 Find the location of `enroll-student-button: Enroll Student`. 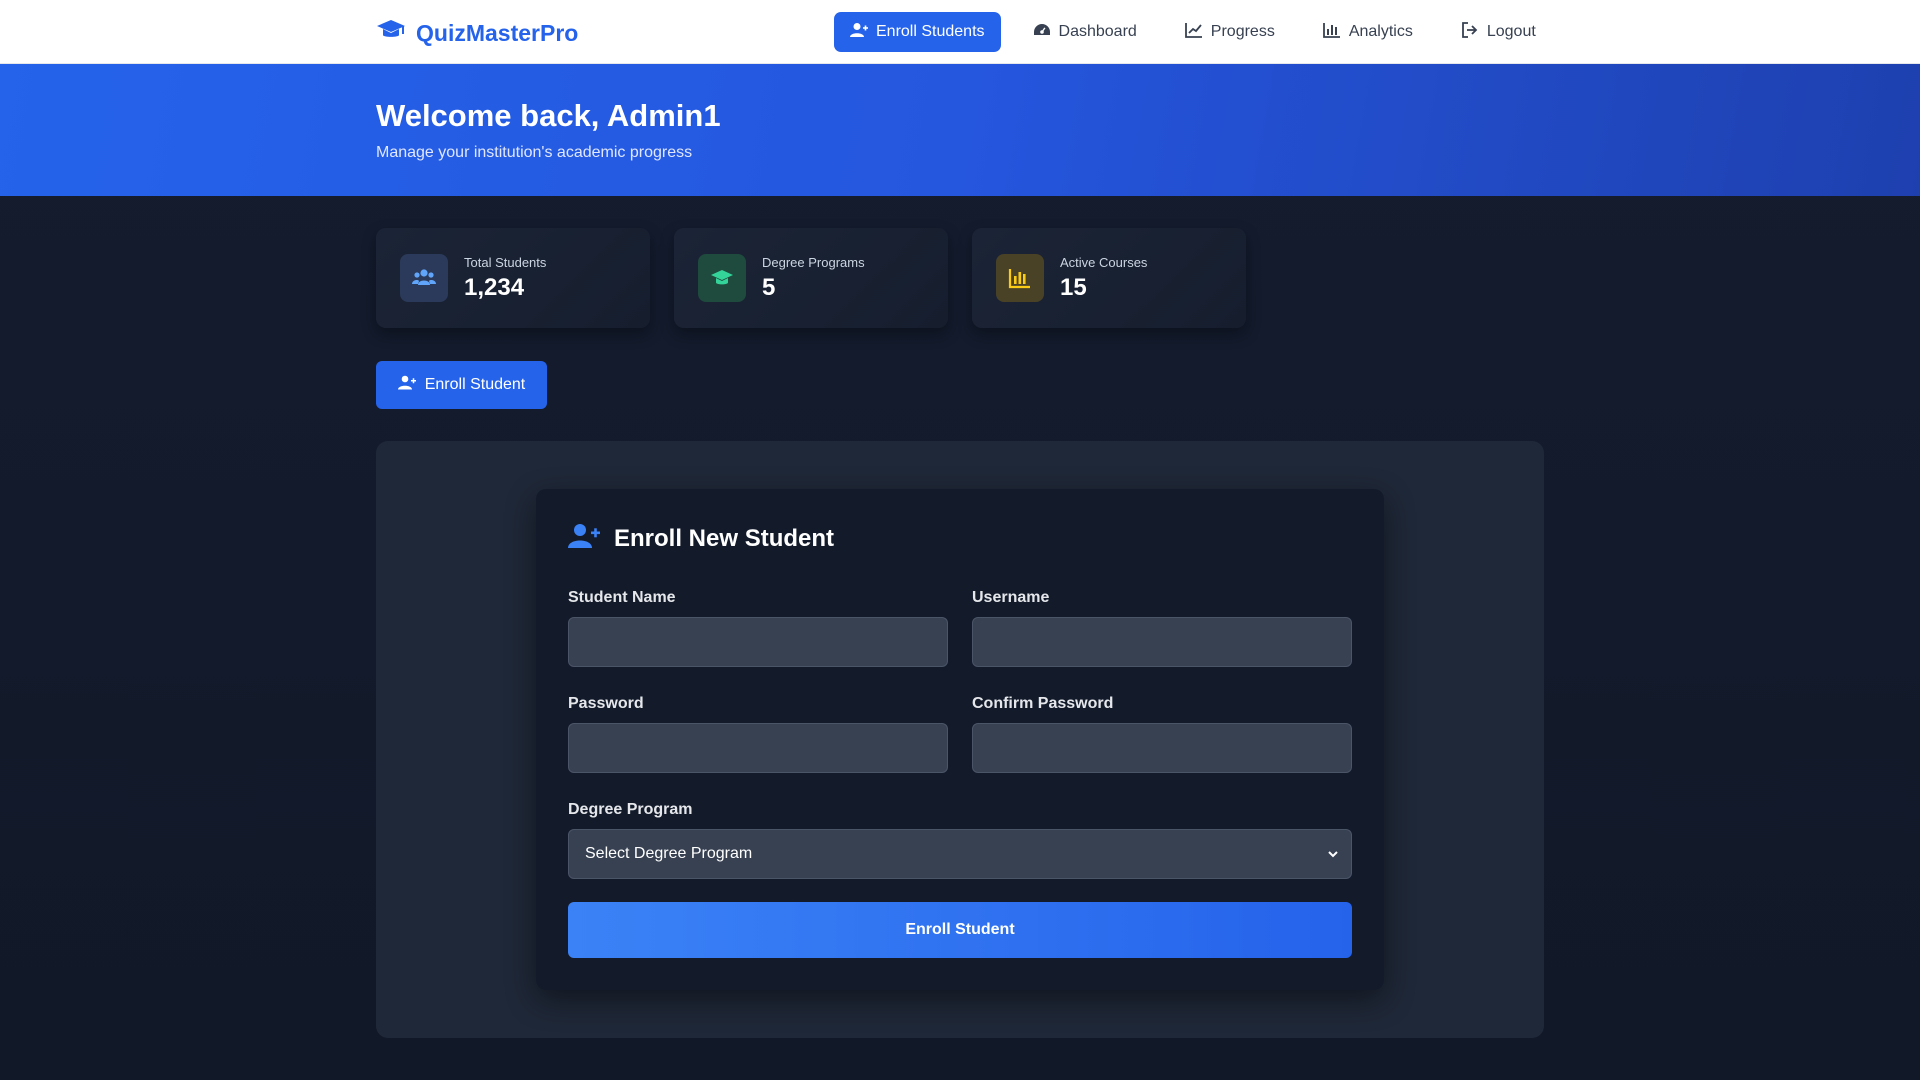

enroll-student-button: Enroll Student is located at coordinates (461, 385).